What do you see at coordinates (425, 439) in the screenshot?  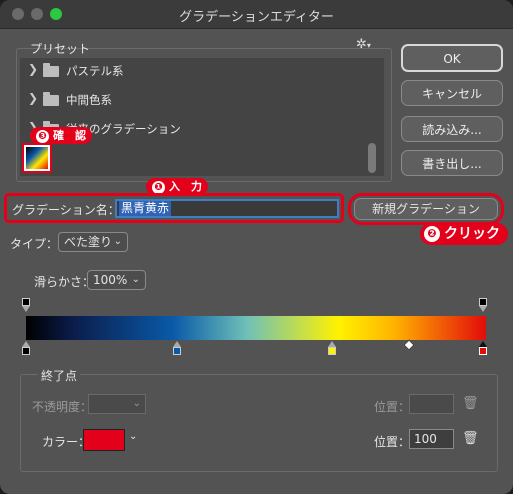 I see `color-location-value: 100` at bounding box center [425, 439].